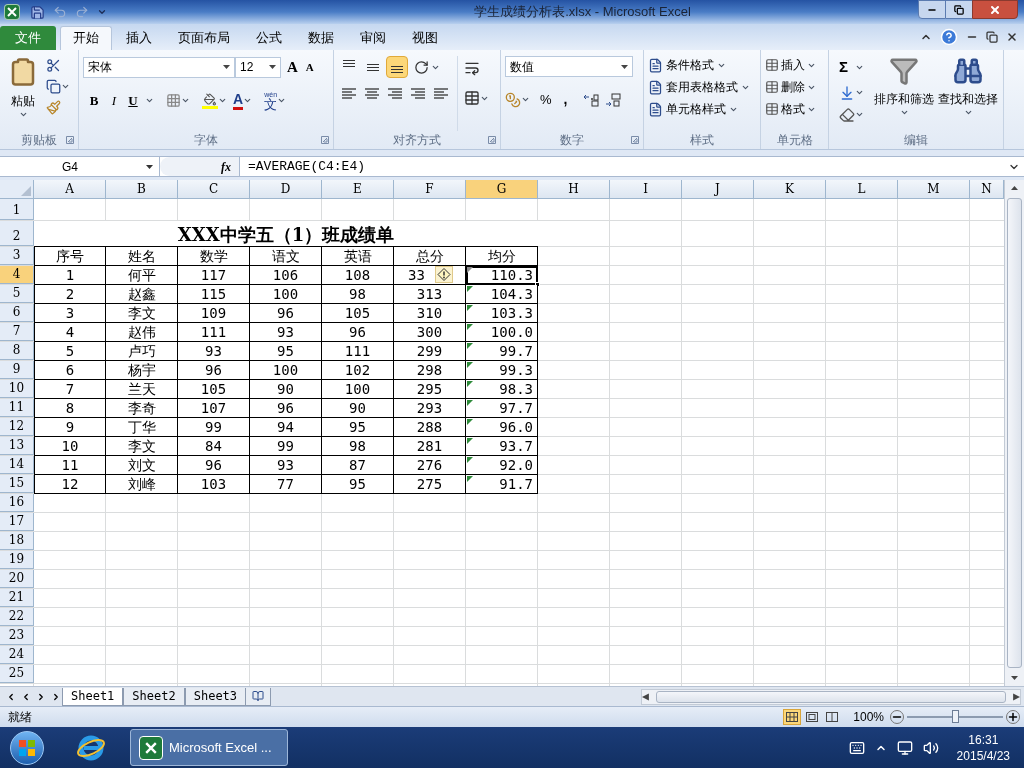 This screenshot has height=768, width=1024. I want to click on row-header: 20, so click(17, 579).